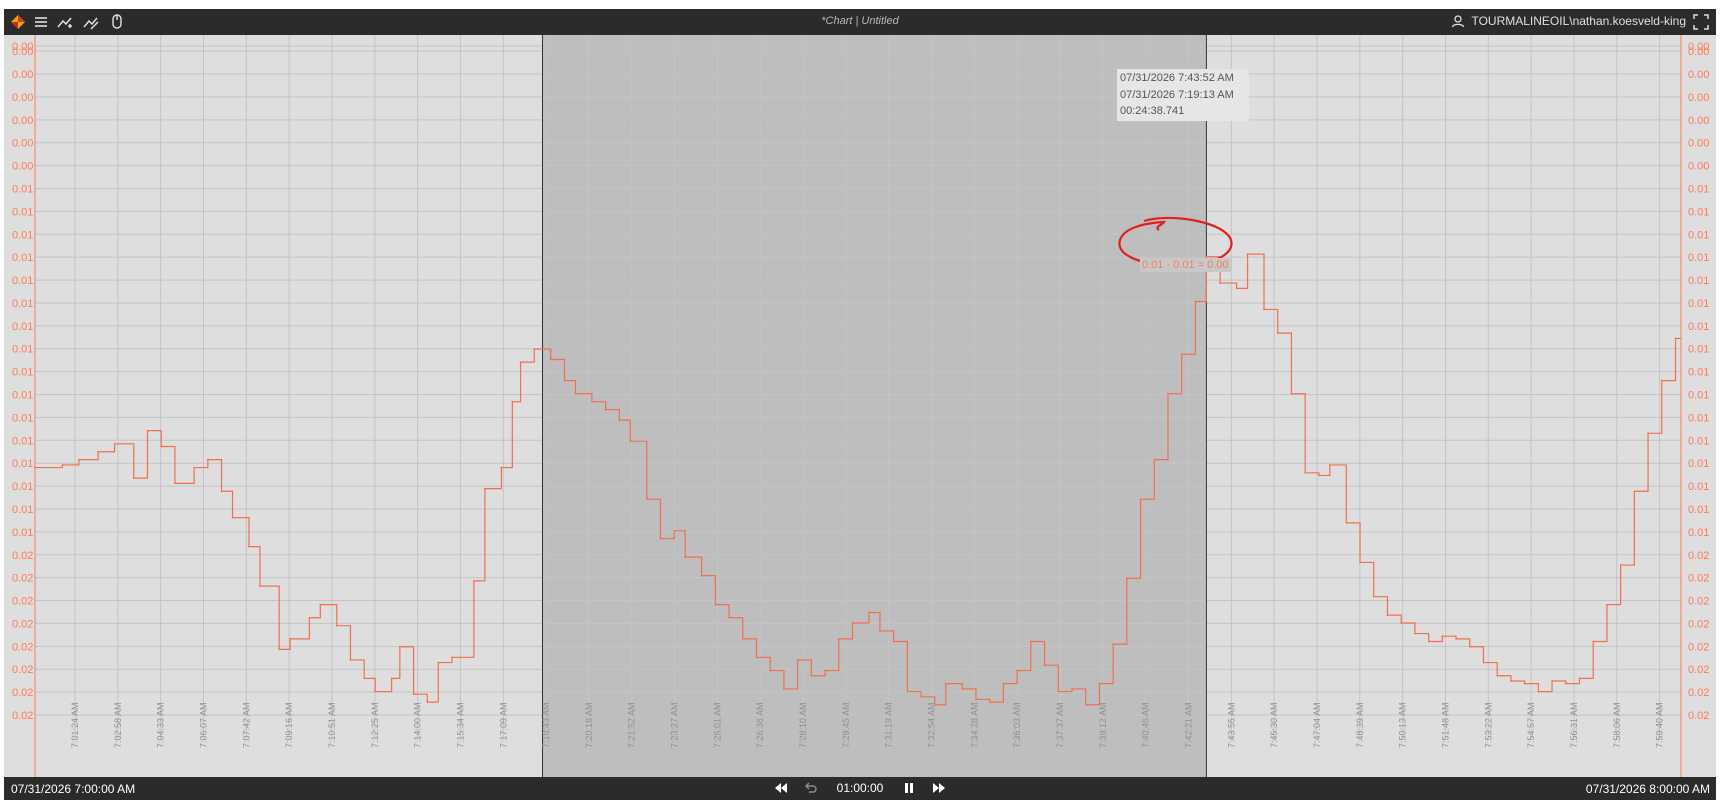  I want to click on x-tick-label: 7:07:42 AM, so click(246, 725).